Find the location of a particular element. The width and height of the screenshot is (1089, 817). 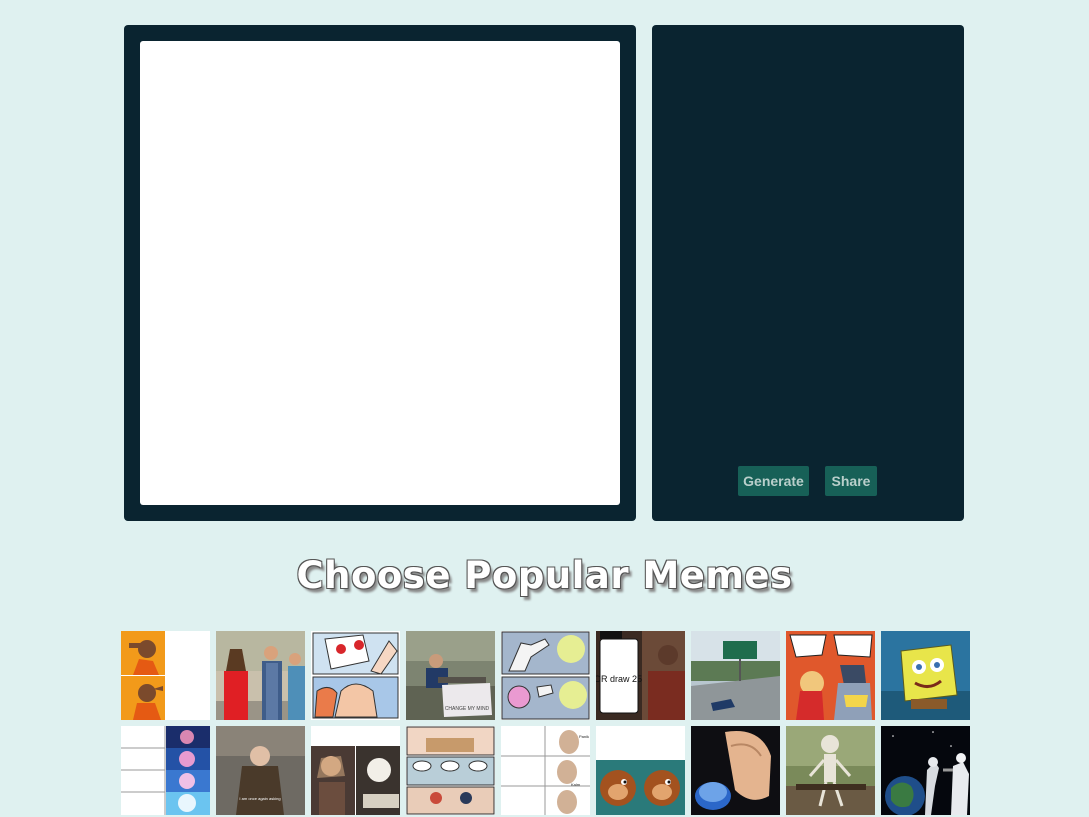

meme-thumb-batman-slapping-robin is located at coordinates (830, 675).